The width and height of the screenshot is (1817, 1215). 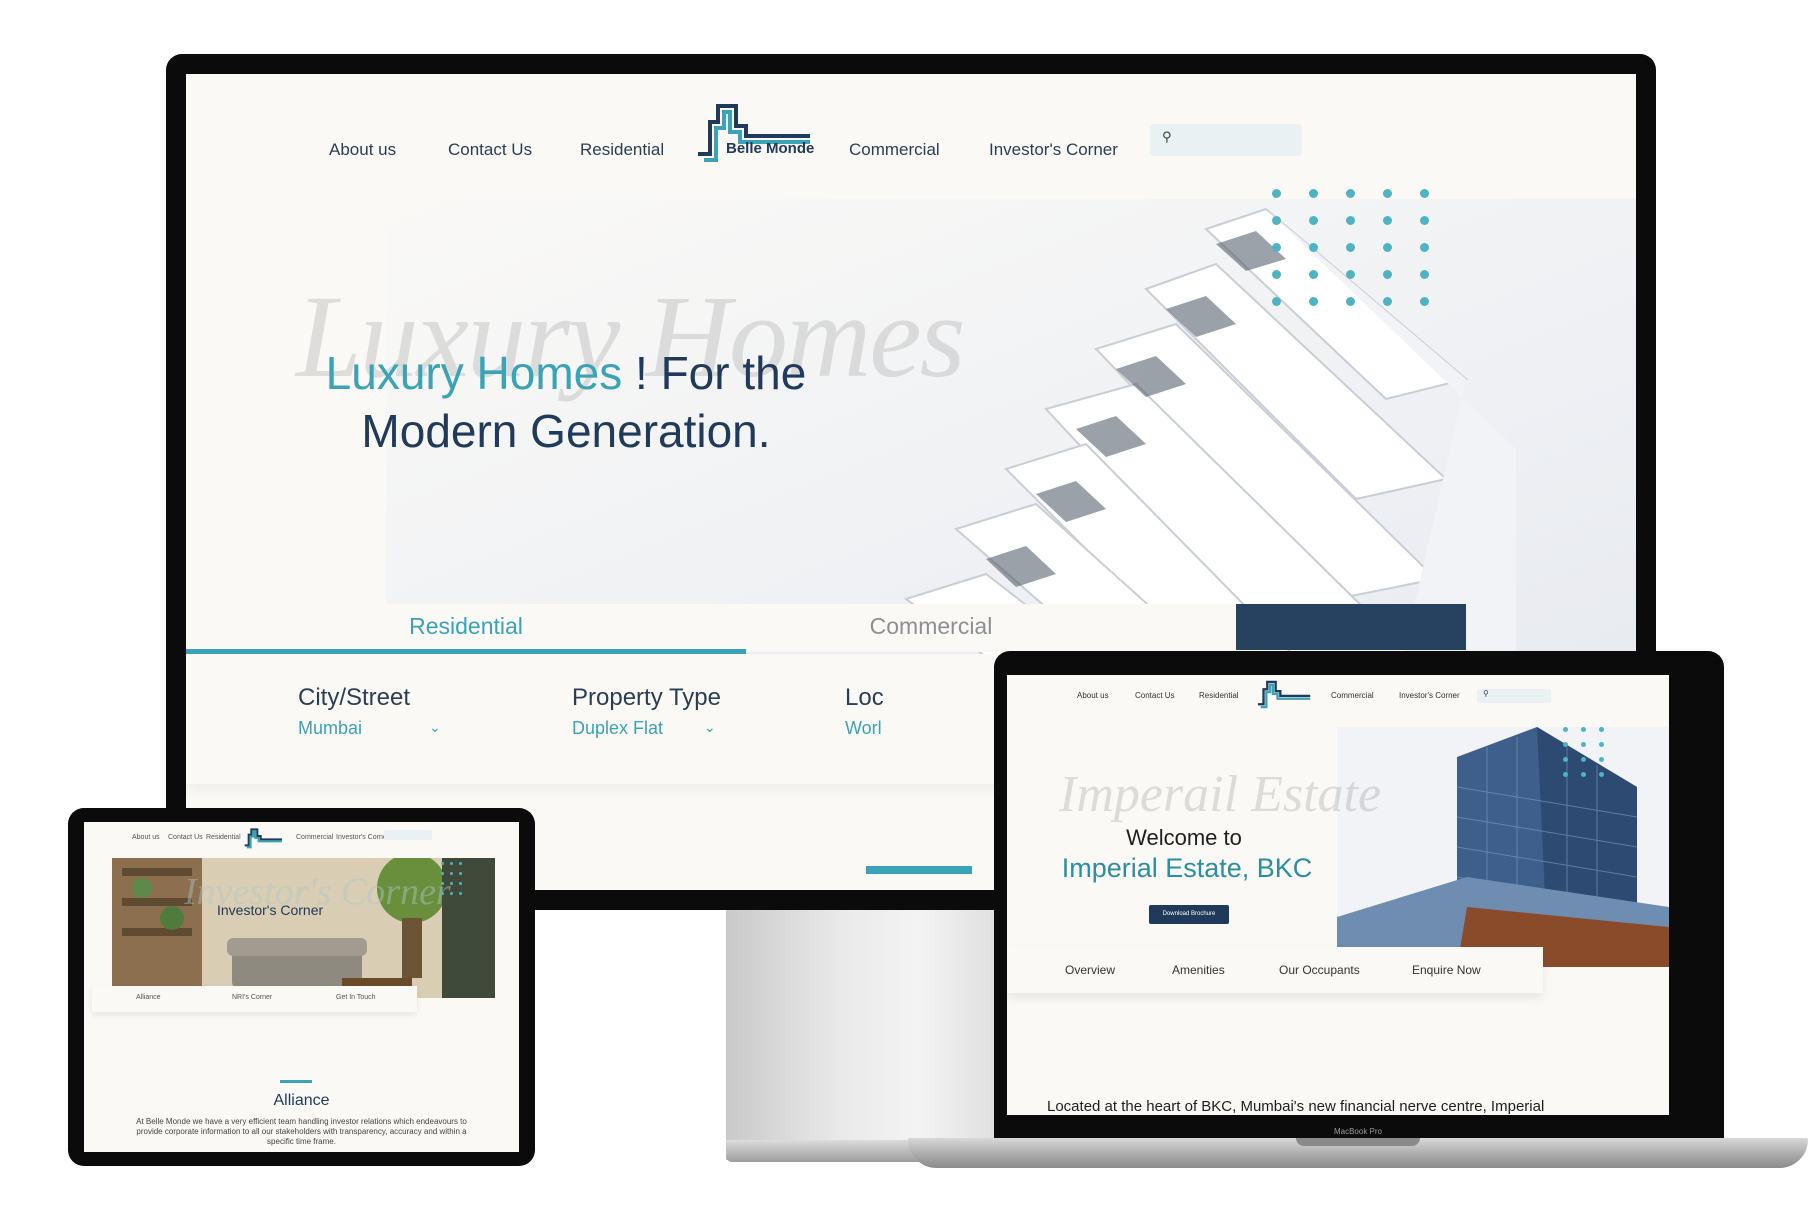 I want to click on nav-residential: Residential, so click(x=622, y=150).